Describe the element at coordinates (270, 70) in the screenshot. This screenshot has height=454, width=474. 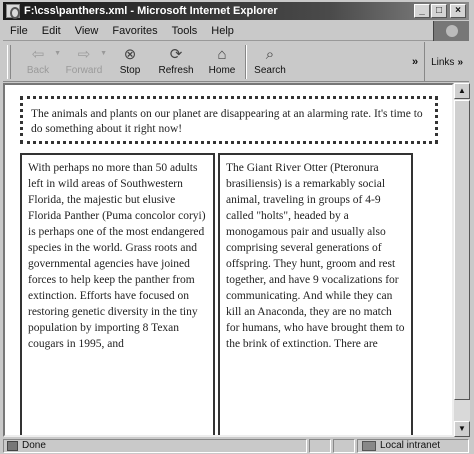
I see `search-label: Search` at that location.